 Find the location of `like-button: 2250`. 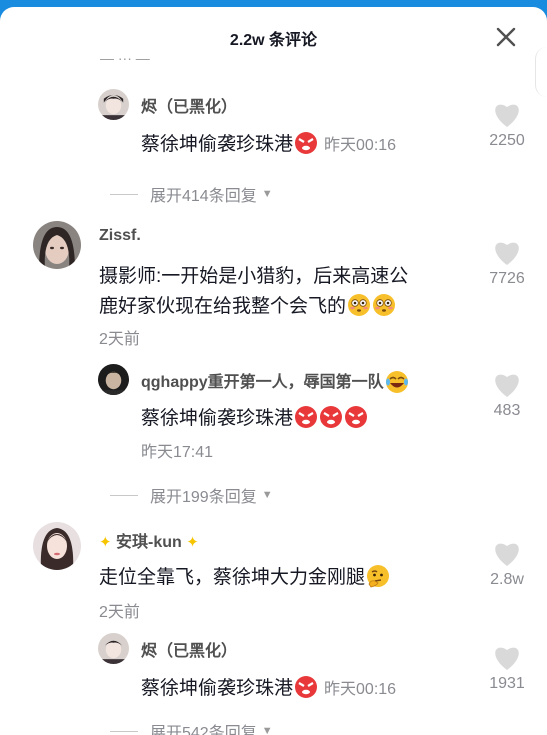

like-button: 2250 is located at coordinates (507, 125).